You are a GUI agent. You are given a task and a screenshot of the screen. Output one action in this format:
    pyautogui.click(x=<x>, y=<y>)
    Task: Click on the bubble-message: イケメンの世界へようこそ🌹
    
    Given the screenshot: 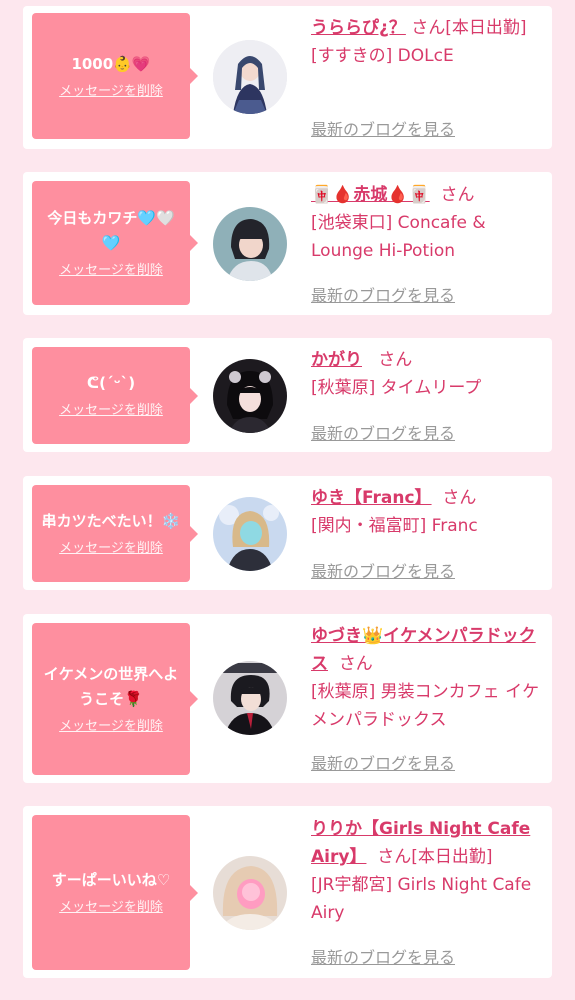 What is the action you would take?
    pyautogui.click(x=111, y=686)
    